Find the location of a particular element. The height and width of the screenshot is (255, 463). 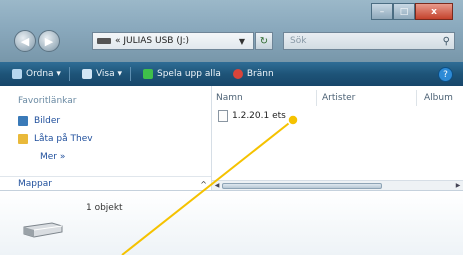

play-icon is located at coordinates (147, 74).